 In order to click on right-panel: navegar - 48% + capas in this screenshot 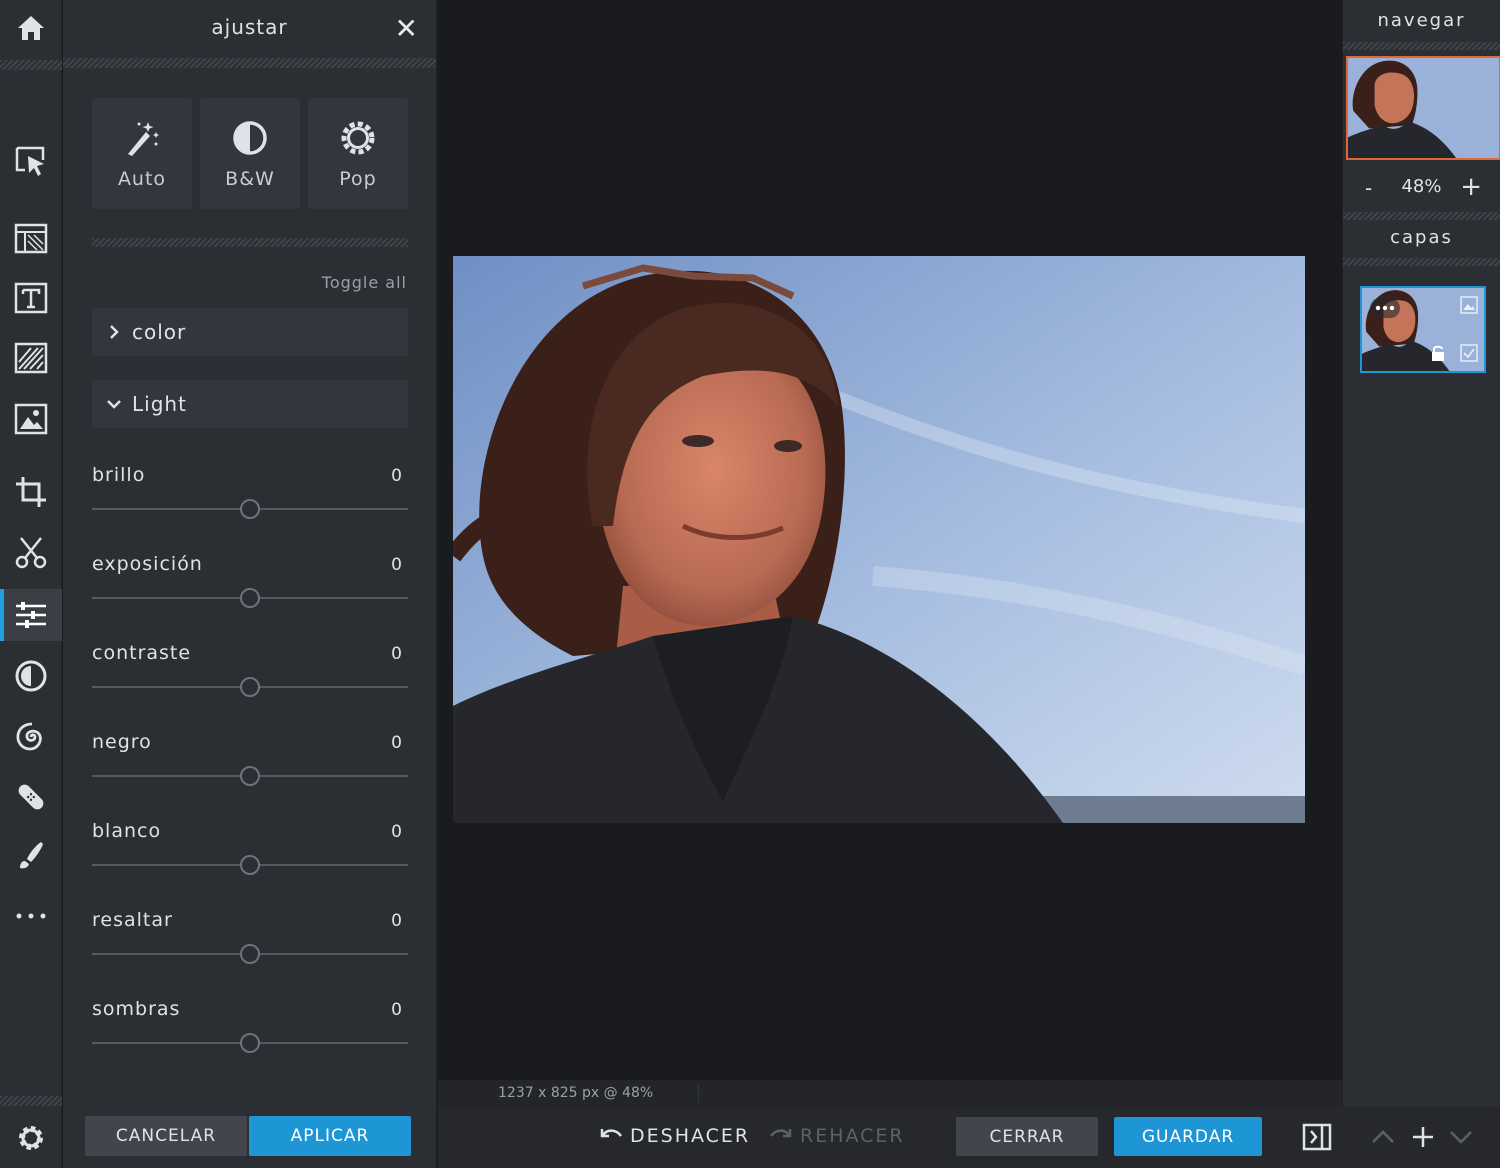, I will do `click(1421, 553)`.